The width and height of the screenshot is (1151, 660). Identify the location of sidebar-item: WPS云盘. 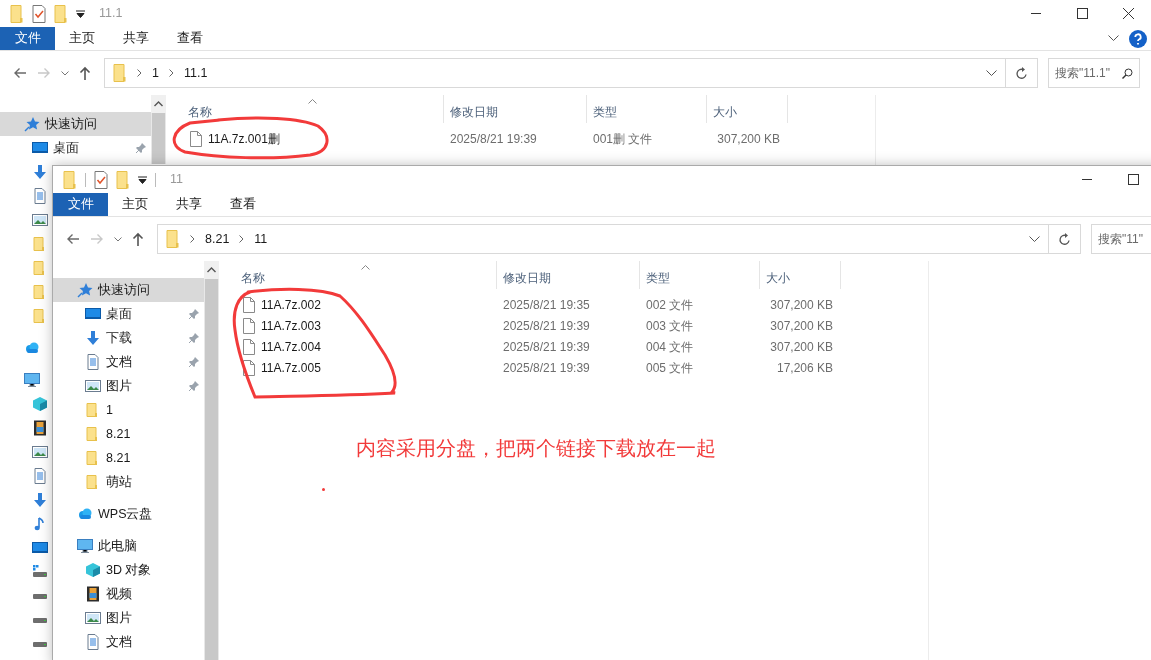
(128, 514).